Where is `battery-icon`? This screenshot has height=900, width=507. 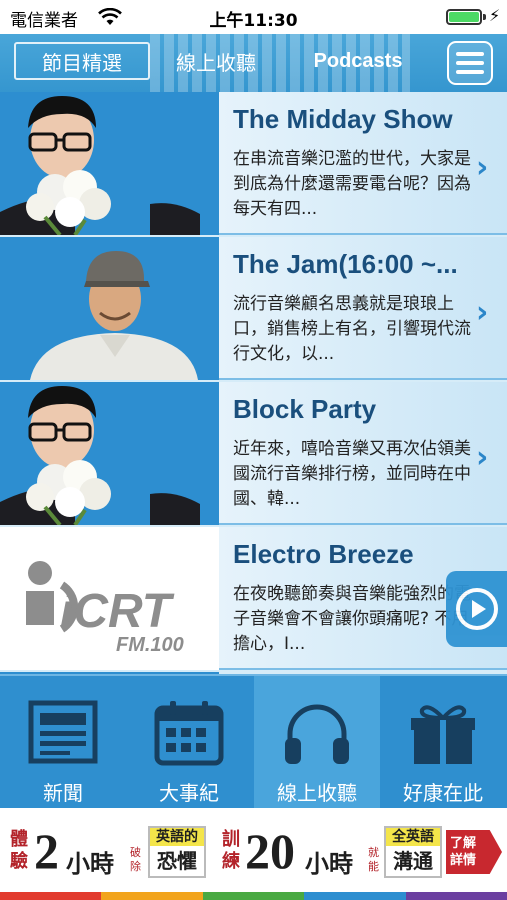 battery-icon is located at coordinates (464, 17).